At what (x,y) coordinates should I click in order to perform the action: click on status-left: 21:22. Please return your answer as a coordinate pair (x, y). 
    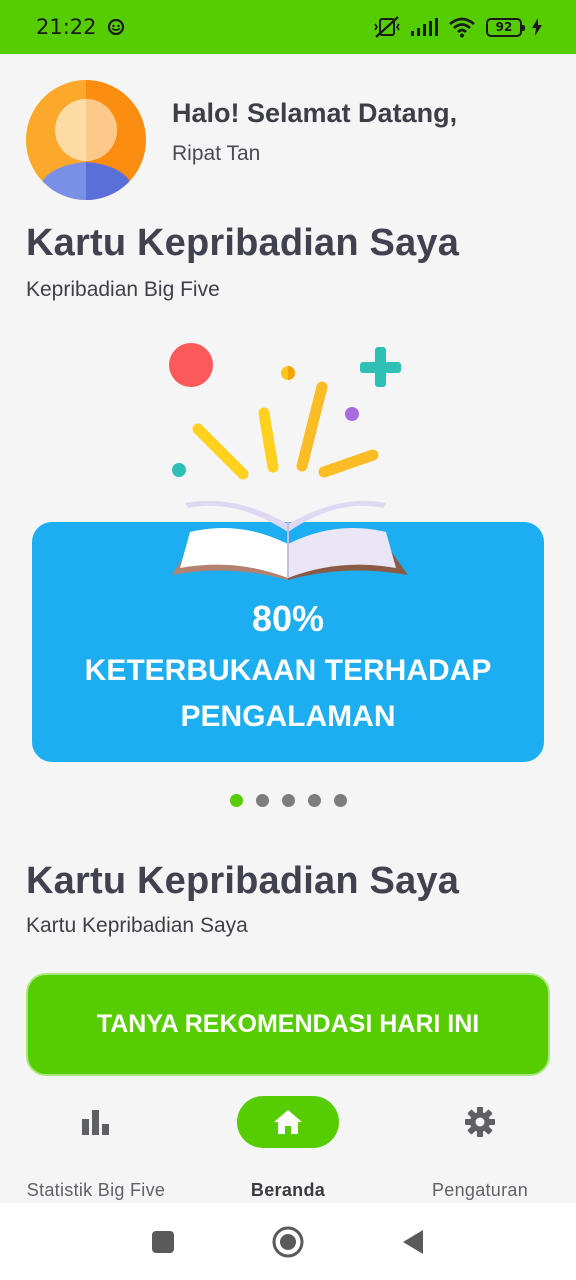
    Looking at the image, I should click on (80, 27).